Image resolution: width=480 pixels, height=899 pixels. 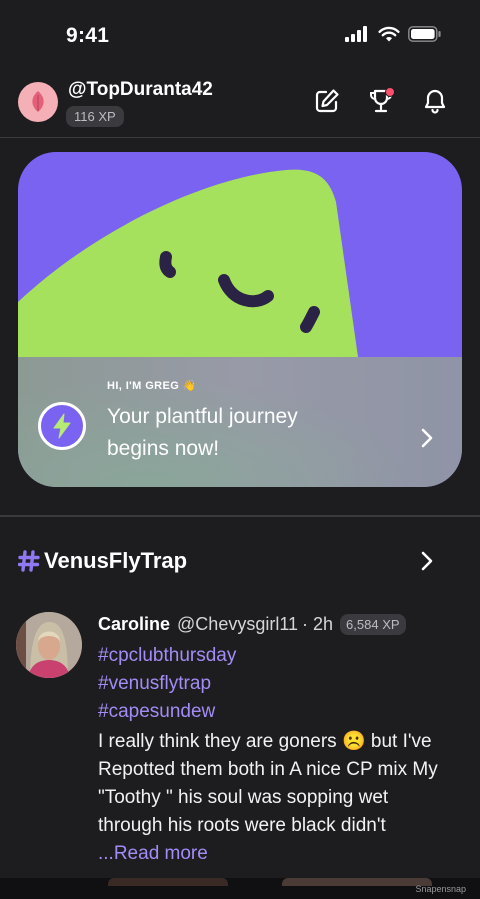 I want to click on avatar, so click(x=38, y=102).